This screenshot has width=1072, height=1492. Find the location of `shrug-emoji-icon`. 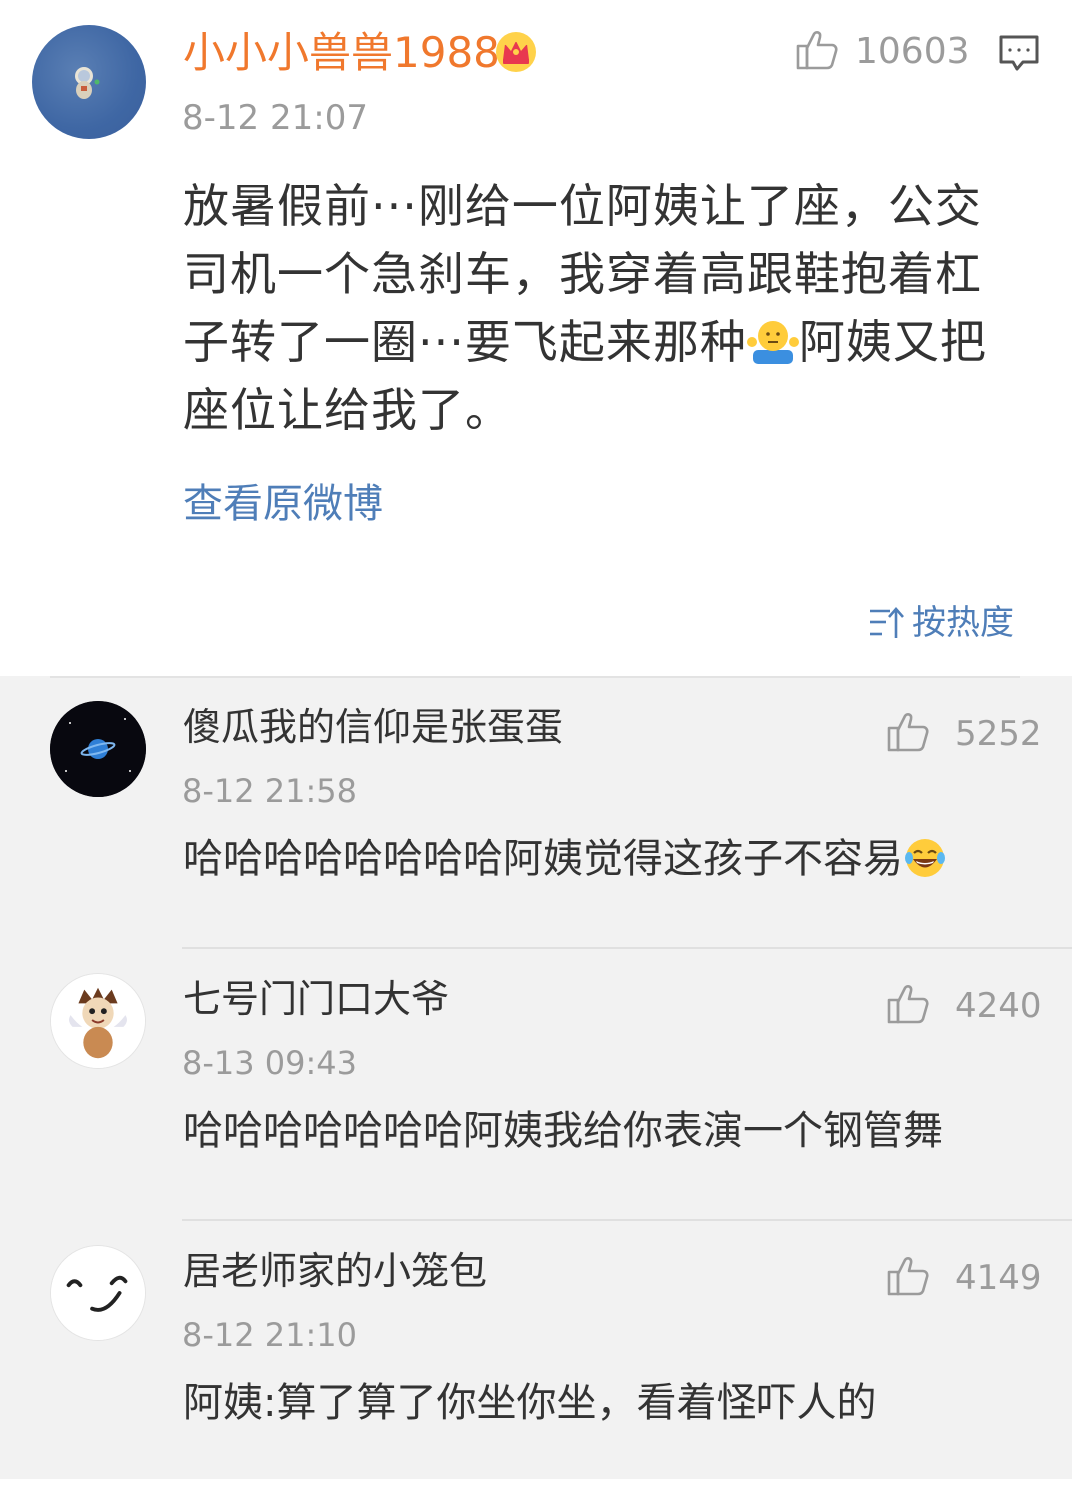

shrug-emoji-icon is located at coordinates (772, 342).